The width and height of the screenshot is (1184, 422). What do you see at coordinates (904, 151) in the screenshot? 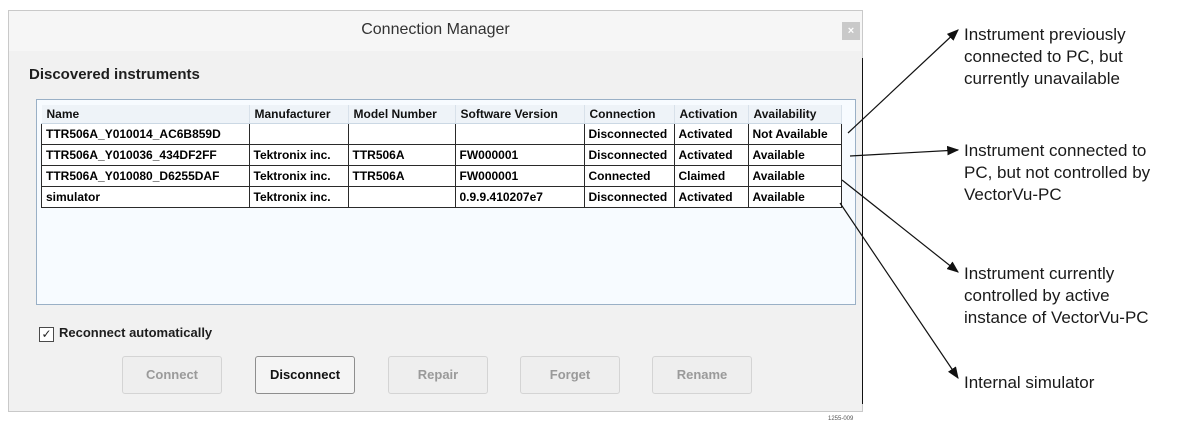
I see `arrow-connected-not-controlled` at bounding box center [904, 151].